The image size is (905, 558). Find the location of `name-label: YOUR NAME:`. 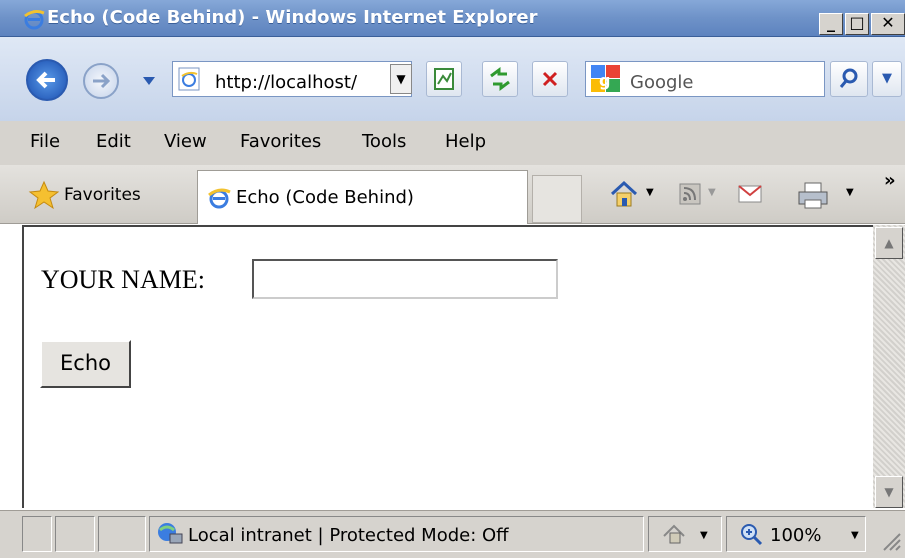

name-label: YOUR NAME: is located at coordinates (123, 279).